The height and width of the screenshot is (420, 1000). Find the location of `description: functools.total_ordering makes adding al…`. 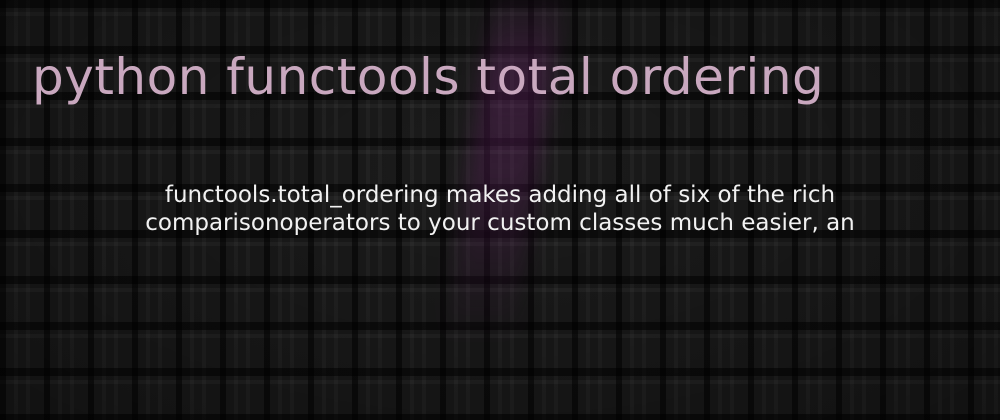

description: functools.total_ordering makes adding al… is located at coordinates (500, 209).